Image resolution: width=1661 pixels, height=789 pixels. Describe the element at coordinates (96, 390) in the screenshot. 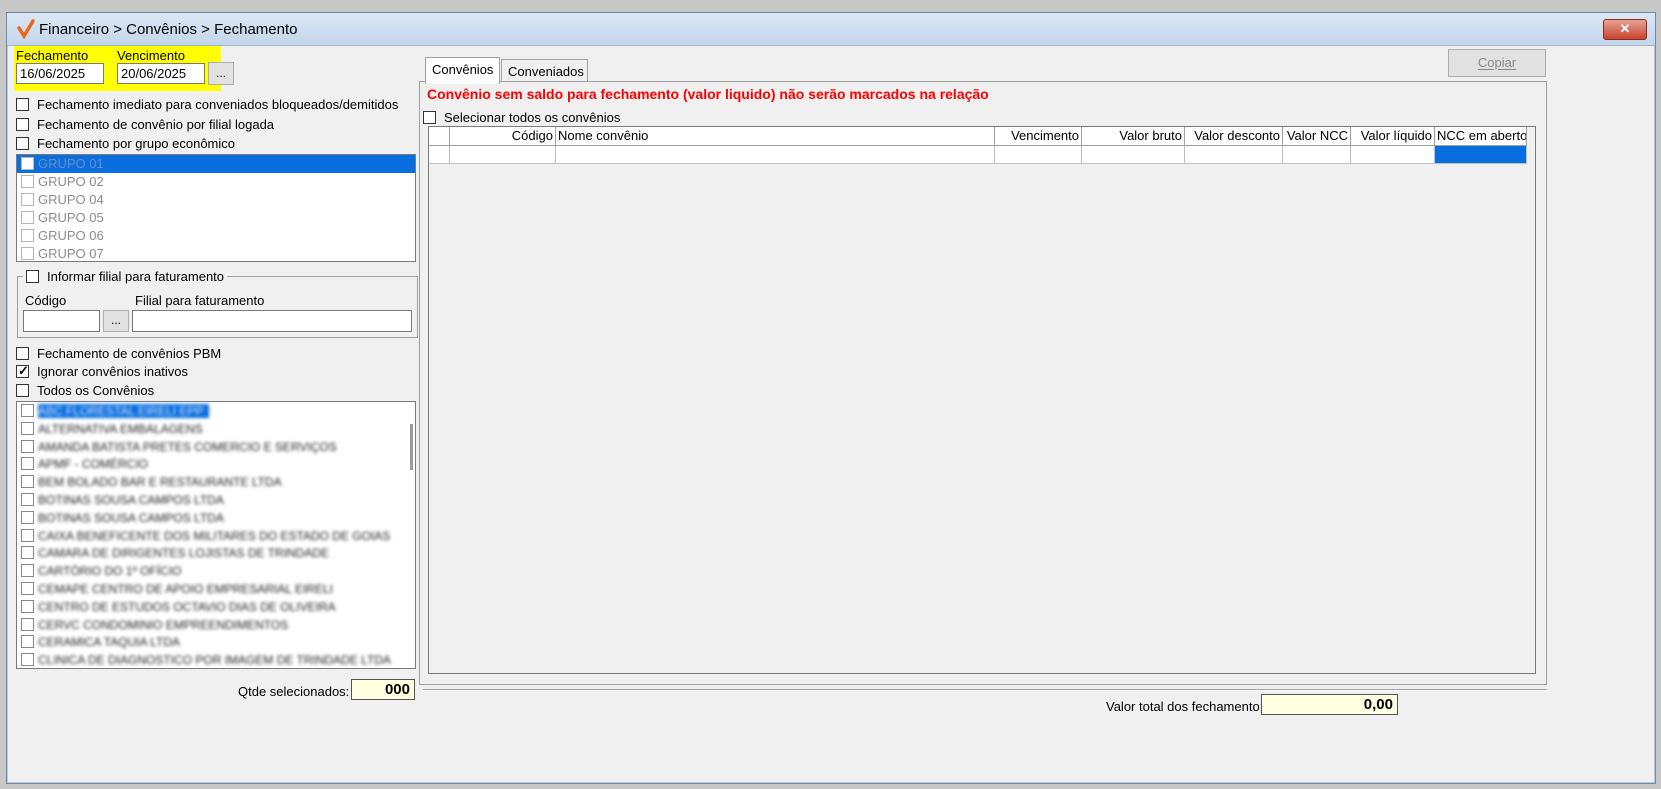

I see `todos-convenios-label: Todos os Convênios` at that location.